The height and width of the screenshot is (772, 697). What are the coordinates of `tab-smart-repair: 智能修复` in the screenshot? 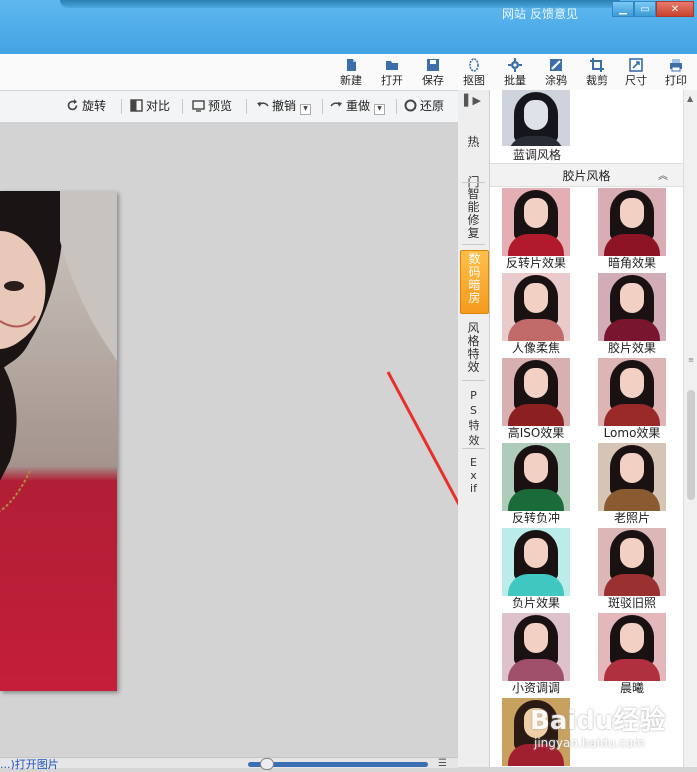 It's located at (473, 215).